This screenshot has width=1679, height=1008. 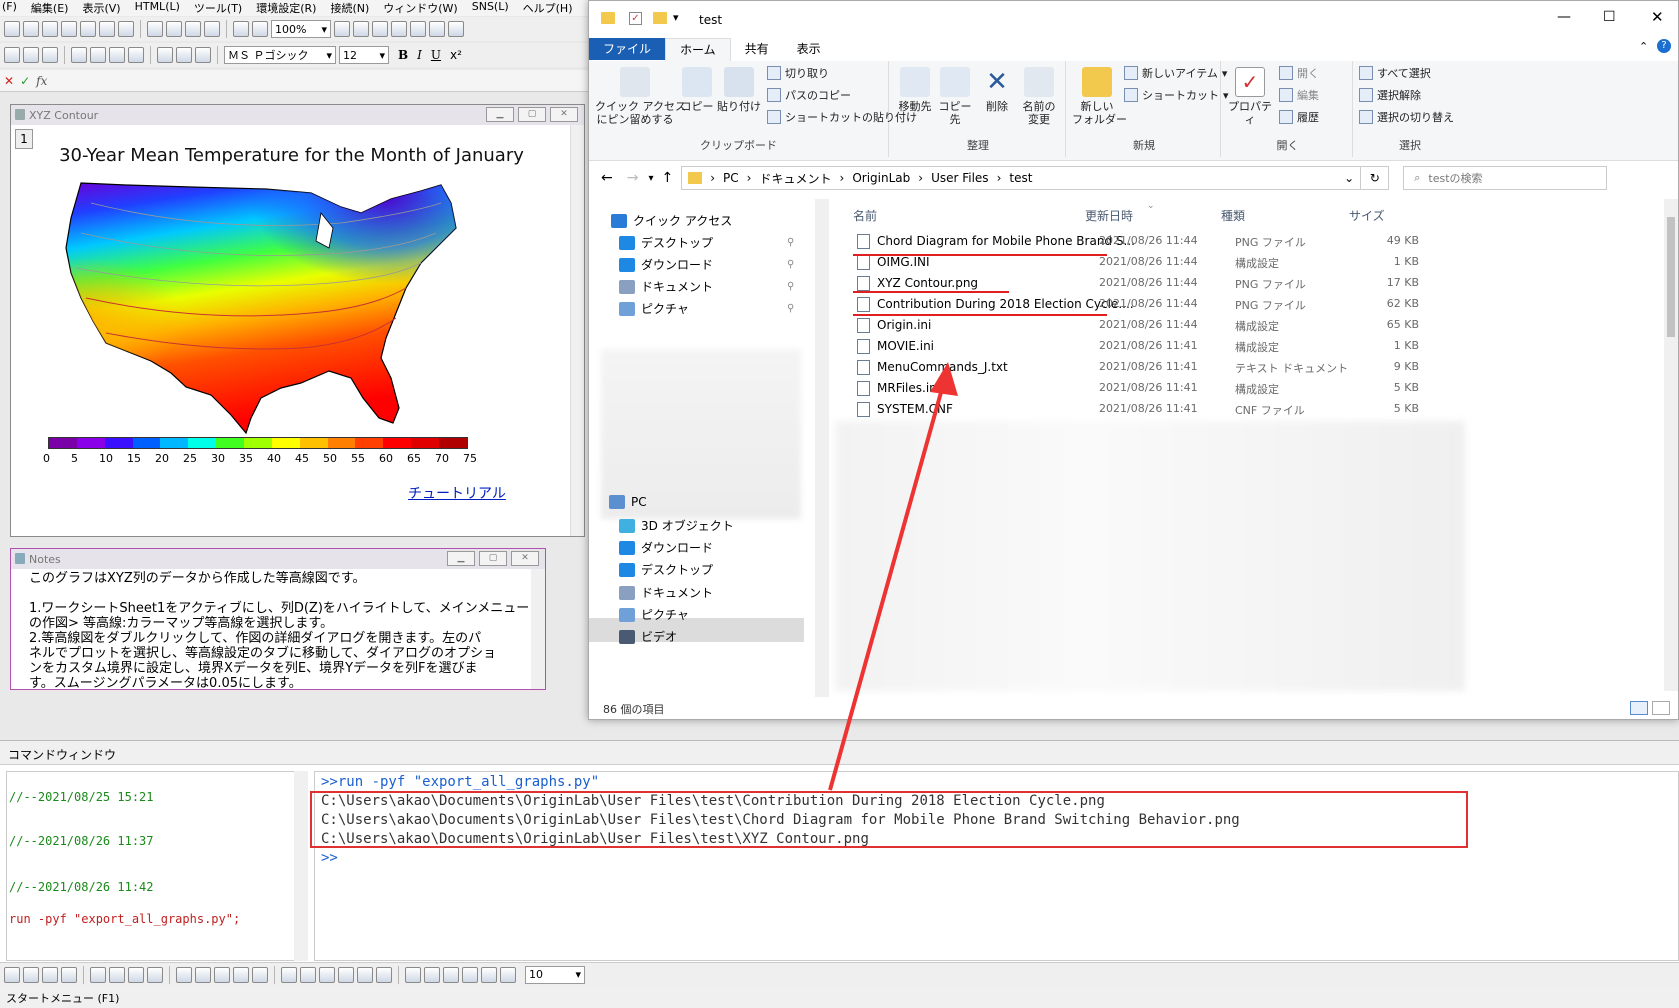 I want to click on history-entry: //--2021/08/26 11:42, so click(x=81, y=887).